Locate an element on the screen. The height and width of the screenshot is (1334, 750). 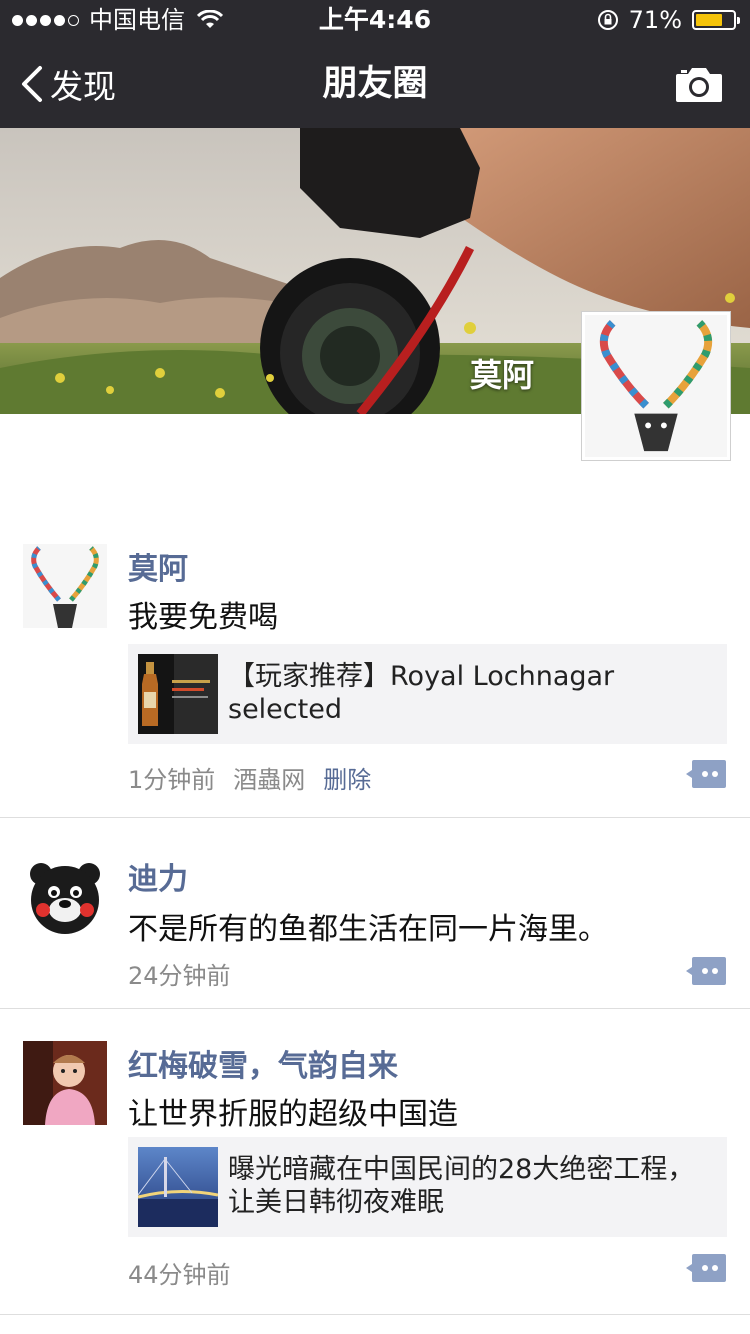
page-title: 朋友圈 is located at coordinates (375, 84).